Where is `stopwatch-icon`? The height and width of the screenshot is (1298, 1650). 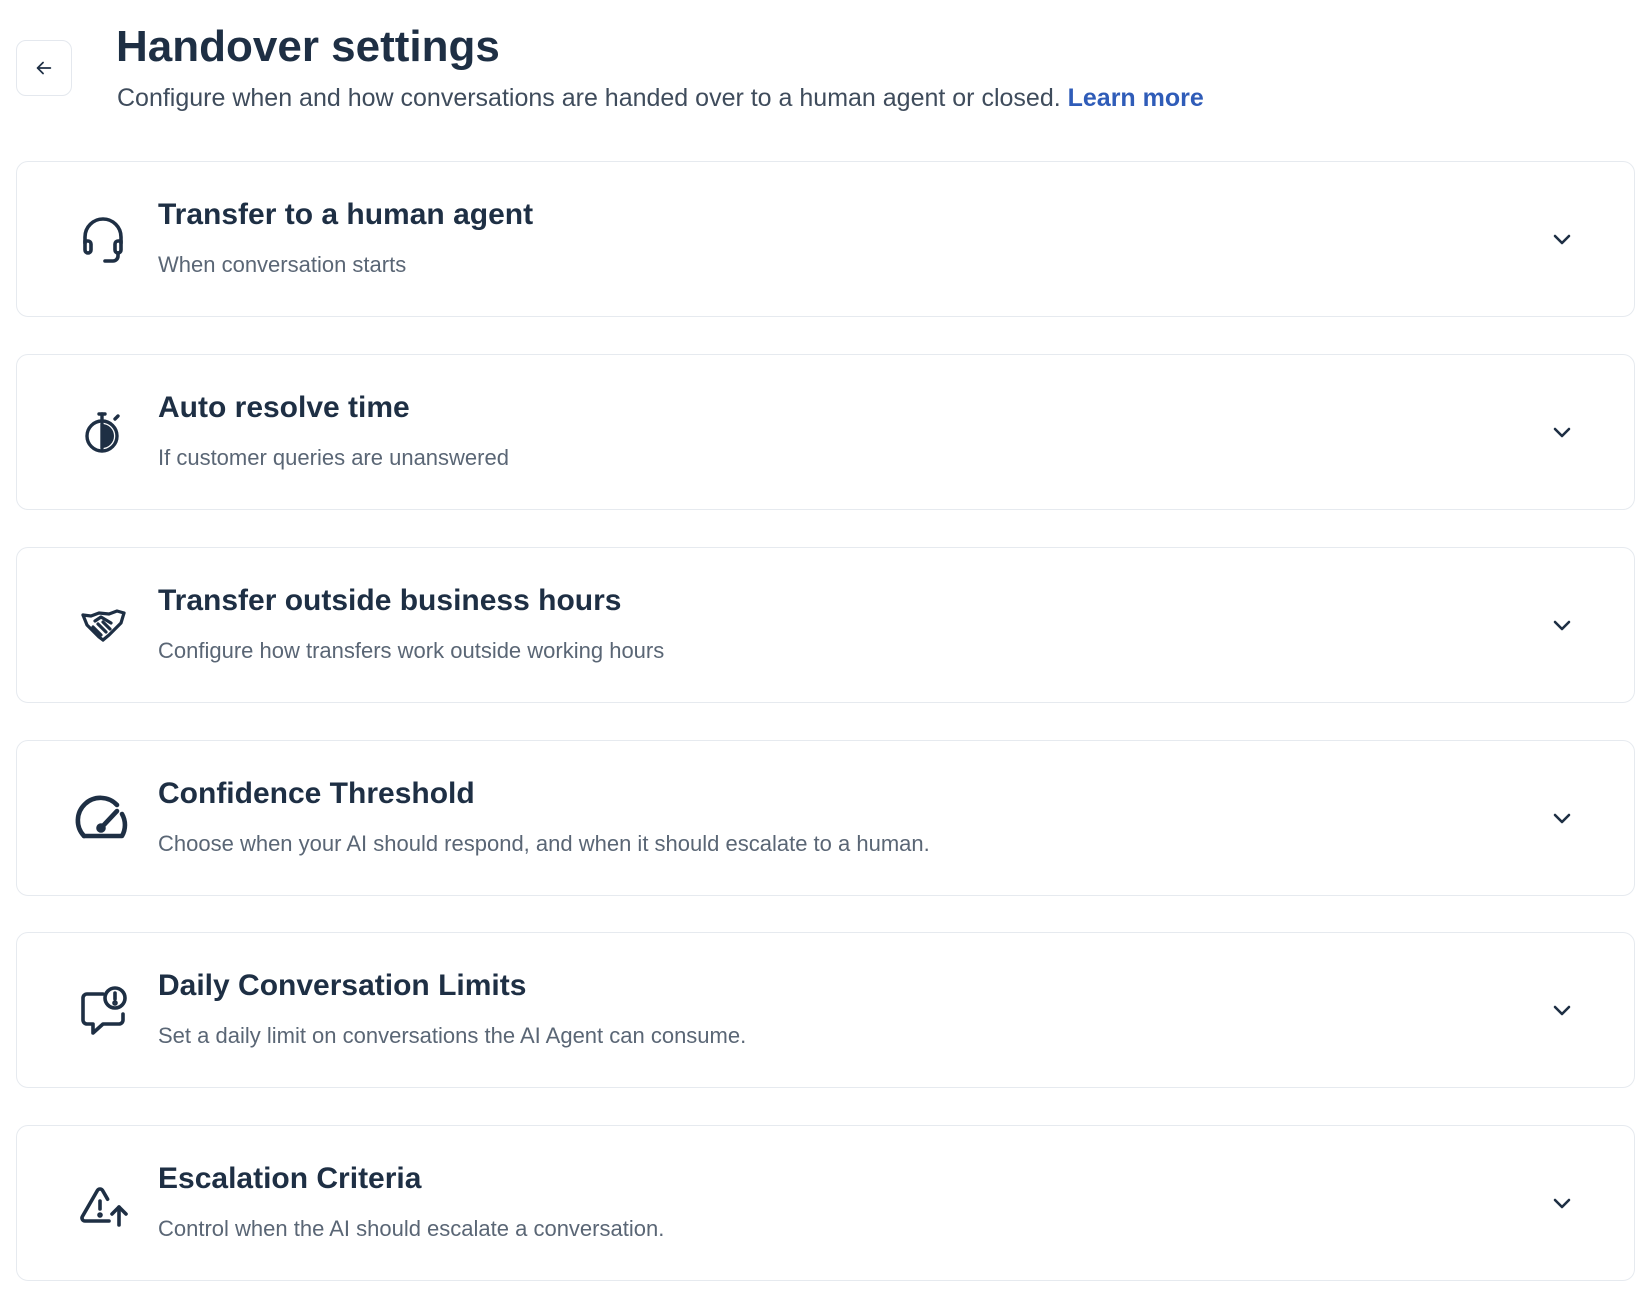 stopwatch-icon is located at coordinates (103, 432).